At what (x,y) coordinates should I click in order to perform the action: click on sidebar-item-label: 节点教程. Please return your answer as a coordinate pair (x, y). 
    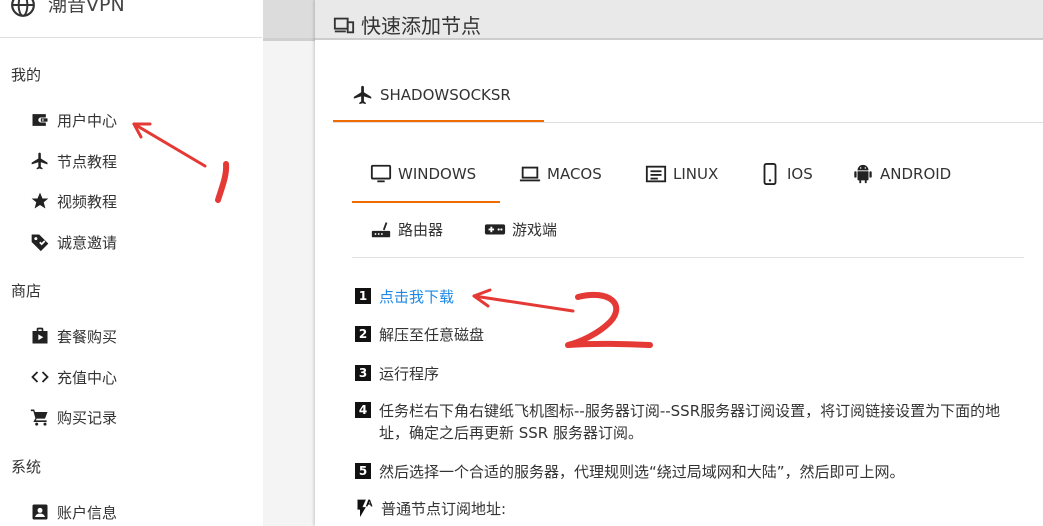
    Looking at the image, I should click on (87, 161).